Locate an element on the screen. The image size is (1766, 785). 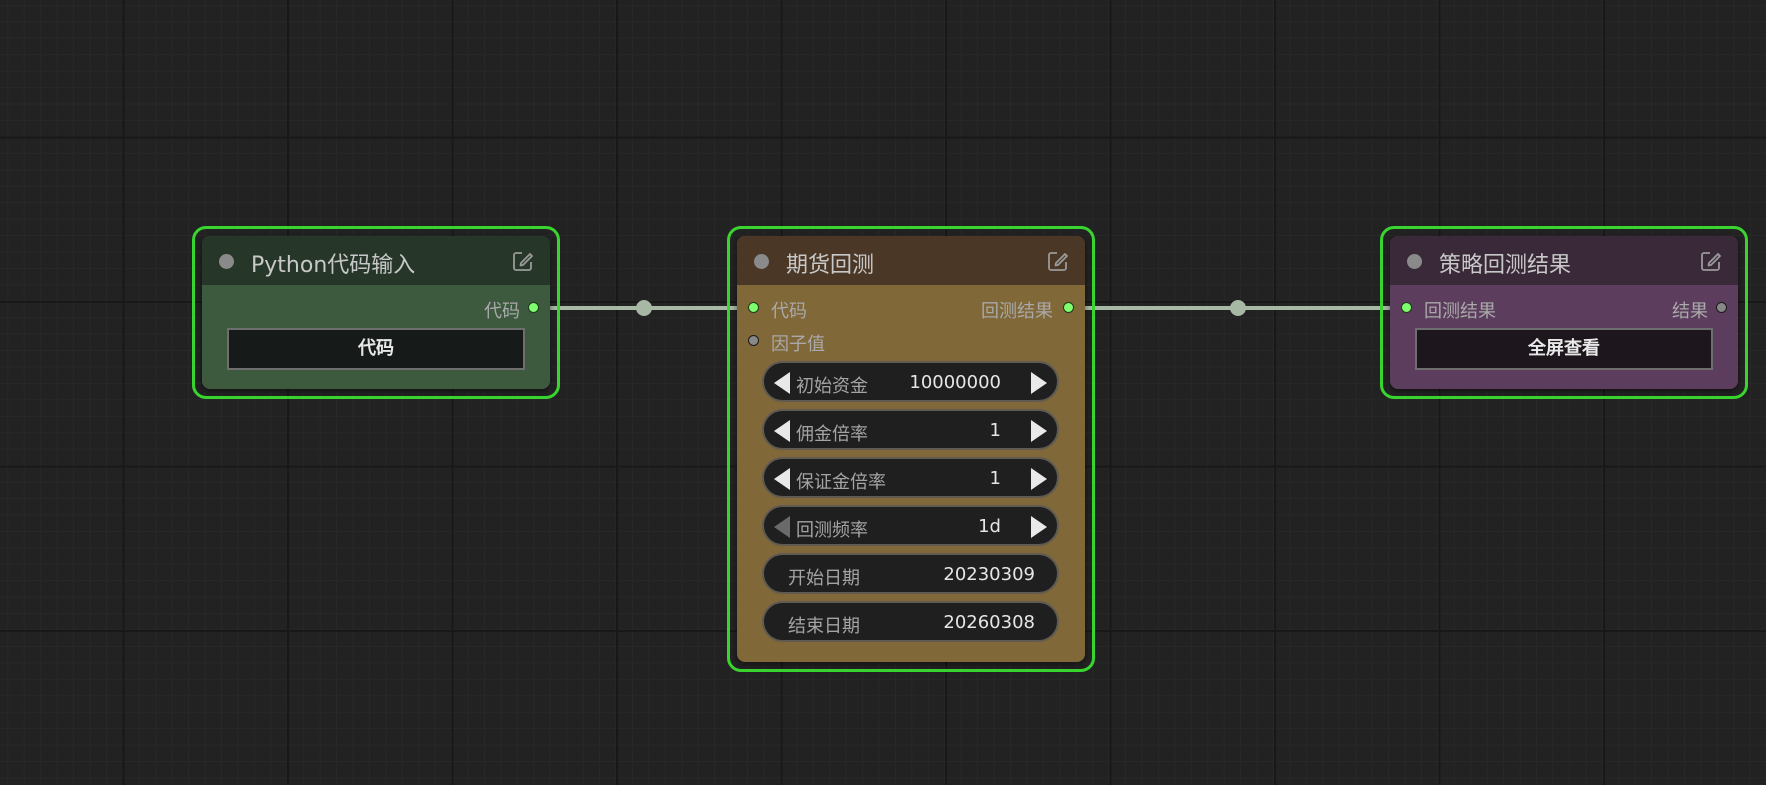
node-title: 期货回测 is located at coordinates (830, 265).